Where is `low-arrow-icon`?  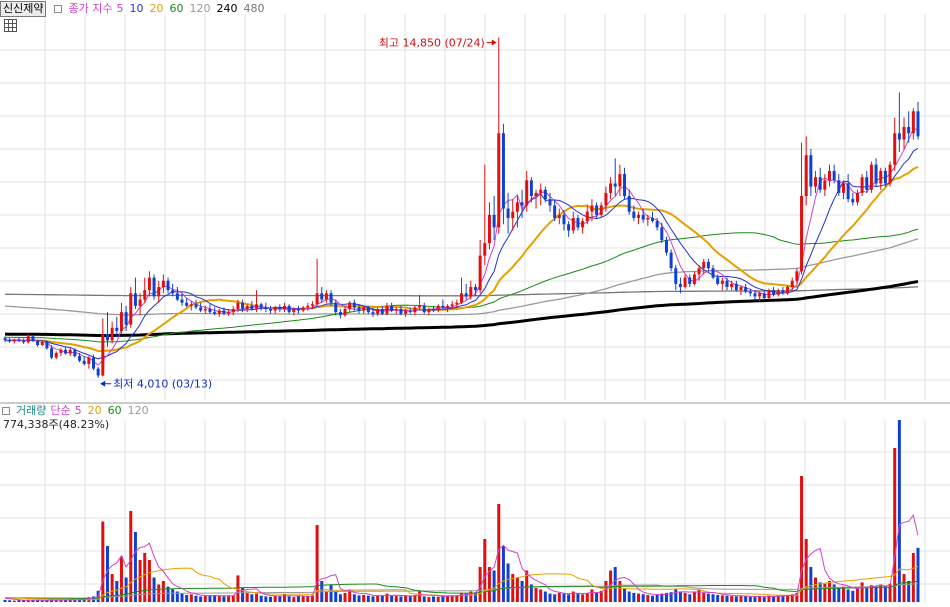 low-arrow-icon is located at coordinates (103, 383).